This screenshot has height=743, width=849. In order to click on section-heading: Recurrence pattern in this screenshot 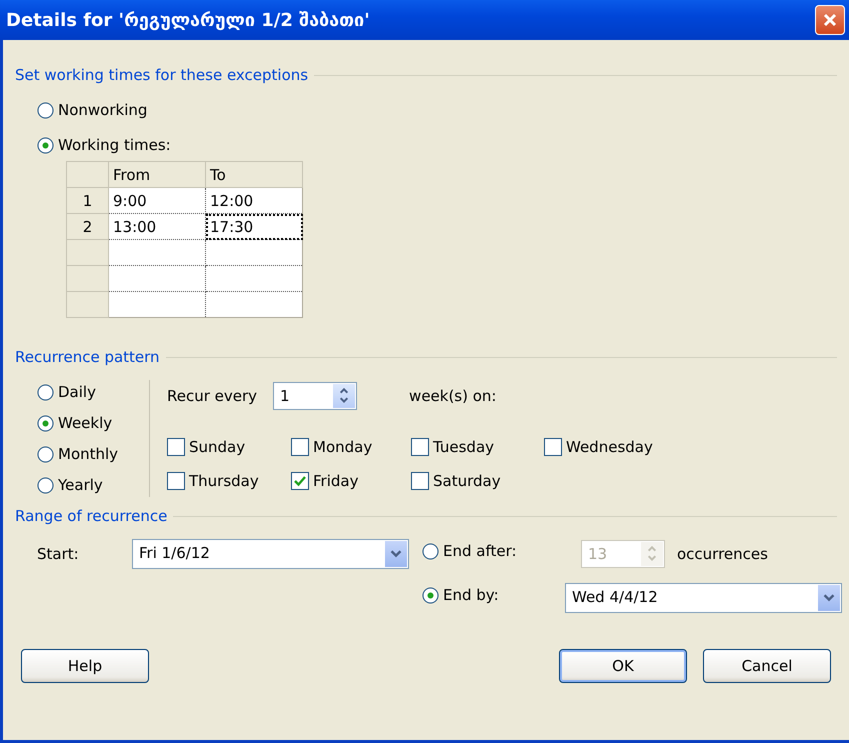, I will do `click(87, 357)`.